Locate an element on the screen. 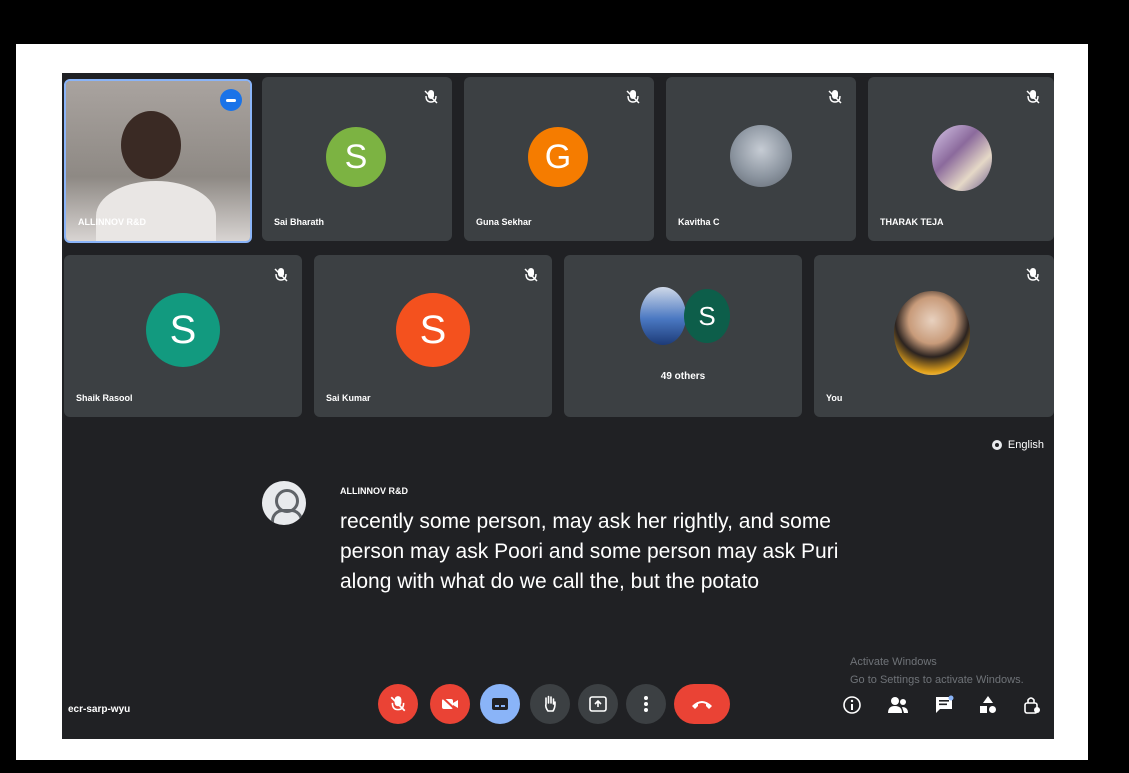 The height and width of the screenshot is (773, 1129). participant-name: Kavitha C is located at coordinates (699, 222).